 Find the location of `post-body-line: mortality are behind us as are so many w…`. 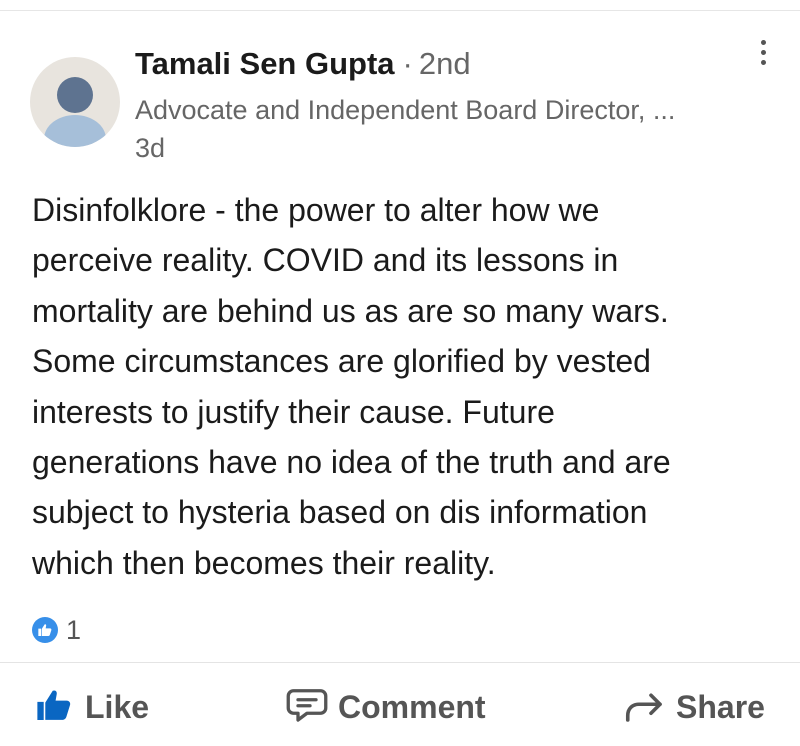

post-body-line: mortality are behind us as are so many w… is located at coordinates (350, 310).